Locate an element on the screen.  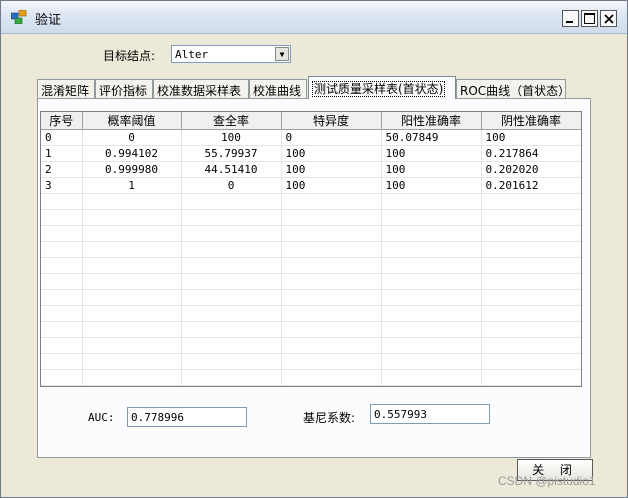
target-node-label: 目标结点: is located at coordinates (129, 56).